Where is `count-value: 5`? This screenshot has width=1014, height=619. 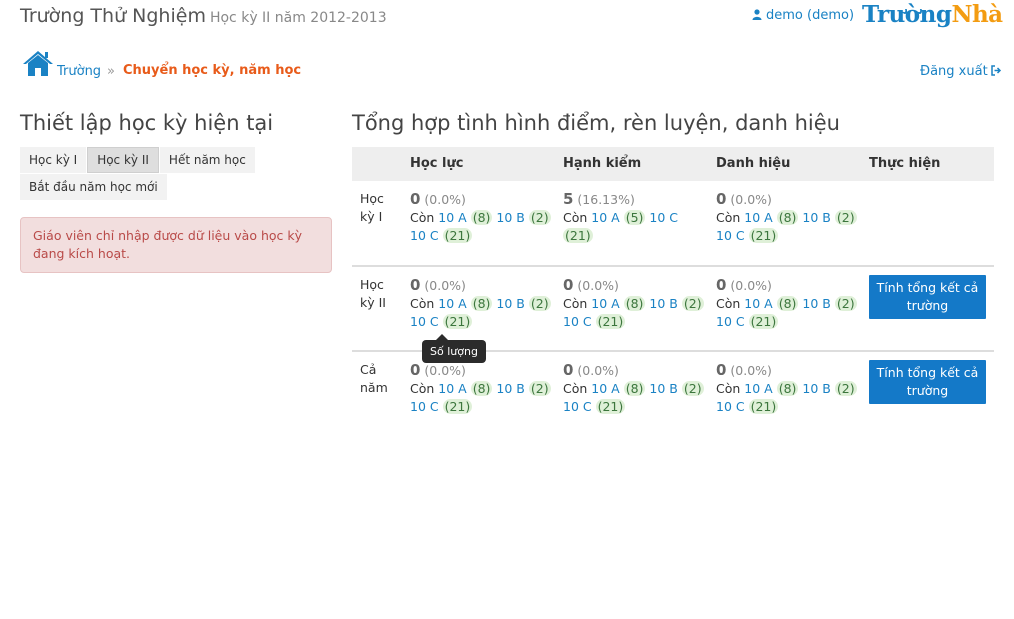
count-value: 5 is located at coordinates (568, 199).